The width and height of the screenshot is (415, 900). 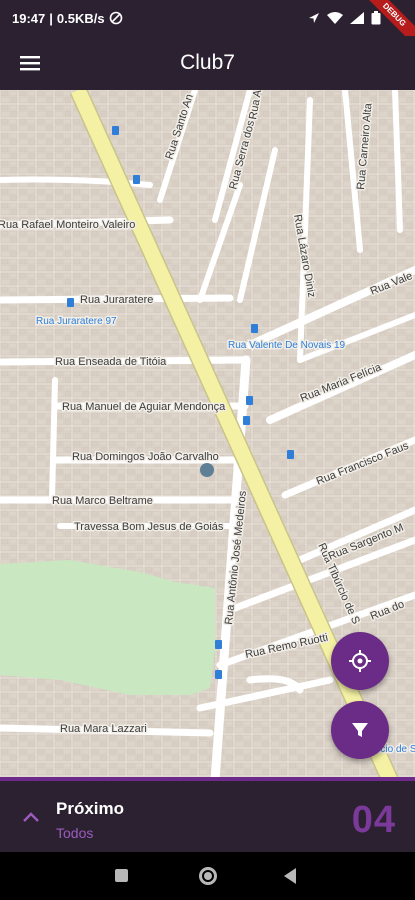 What do you see at coordinates (67, 225) in the screenshot?
I see `label-rafael-monteiro: Rua Rafael Monteiro Valeiro` at bounding box center [67, 225].